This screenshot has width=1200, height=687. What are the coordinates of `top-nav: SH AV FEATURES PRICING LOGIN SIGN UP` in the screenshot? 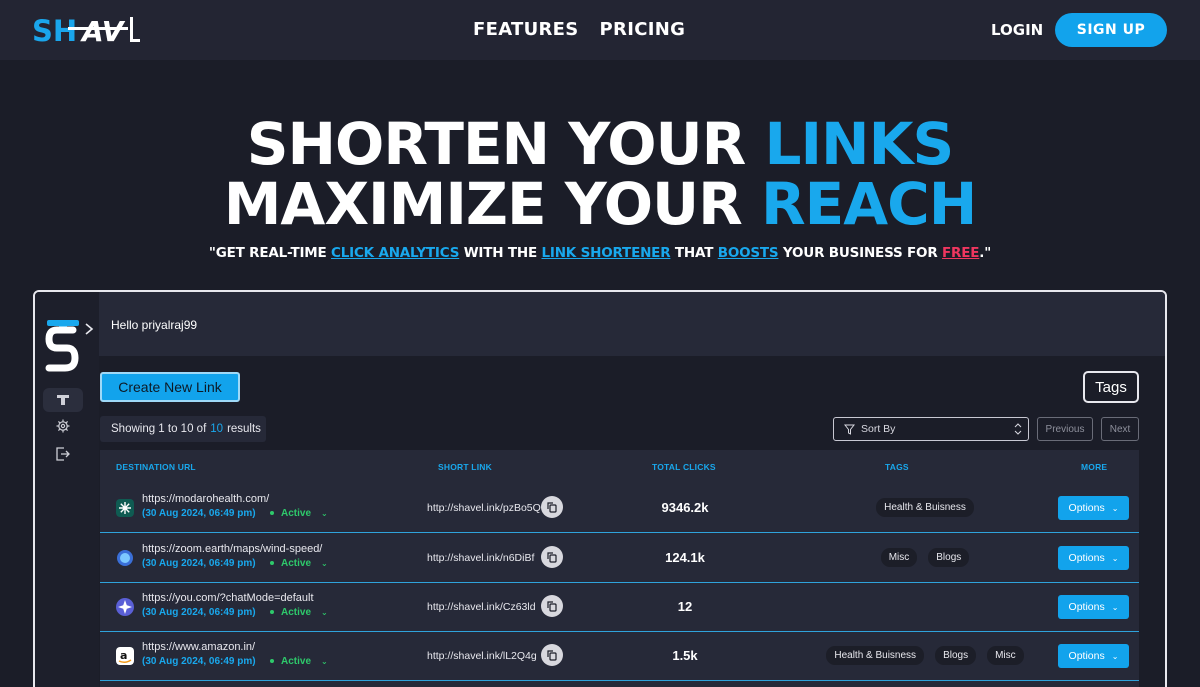 It's located at (600, 30).